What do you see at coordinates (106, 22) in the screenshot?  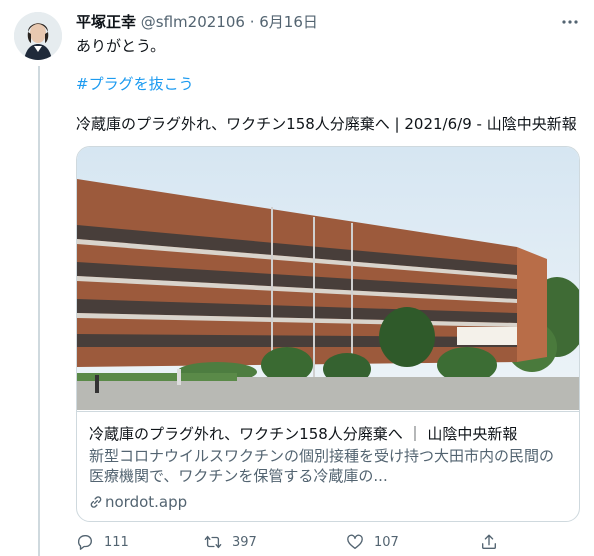 I see `display-name: 平塚正幸` at bounding box center [106, 22].